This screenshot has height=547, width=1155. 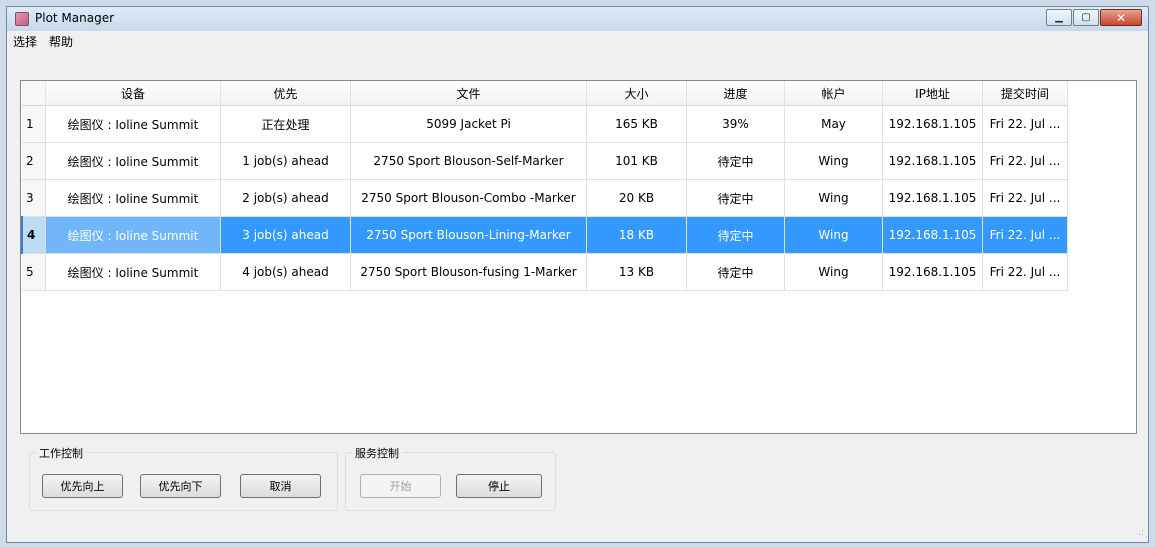 What do you see at coordinates (468, 235) in the screenshot?
I see `cell-file: 2750 Sport Blouson-Lining-Marker` at bounding box center [468, 235].